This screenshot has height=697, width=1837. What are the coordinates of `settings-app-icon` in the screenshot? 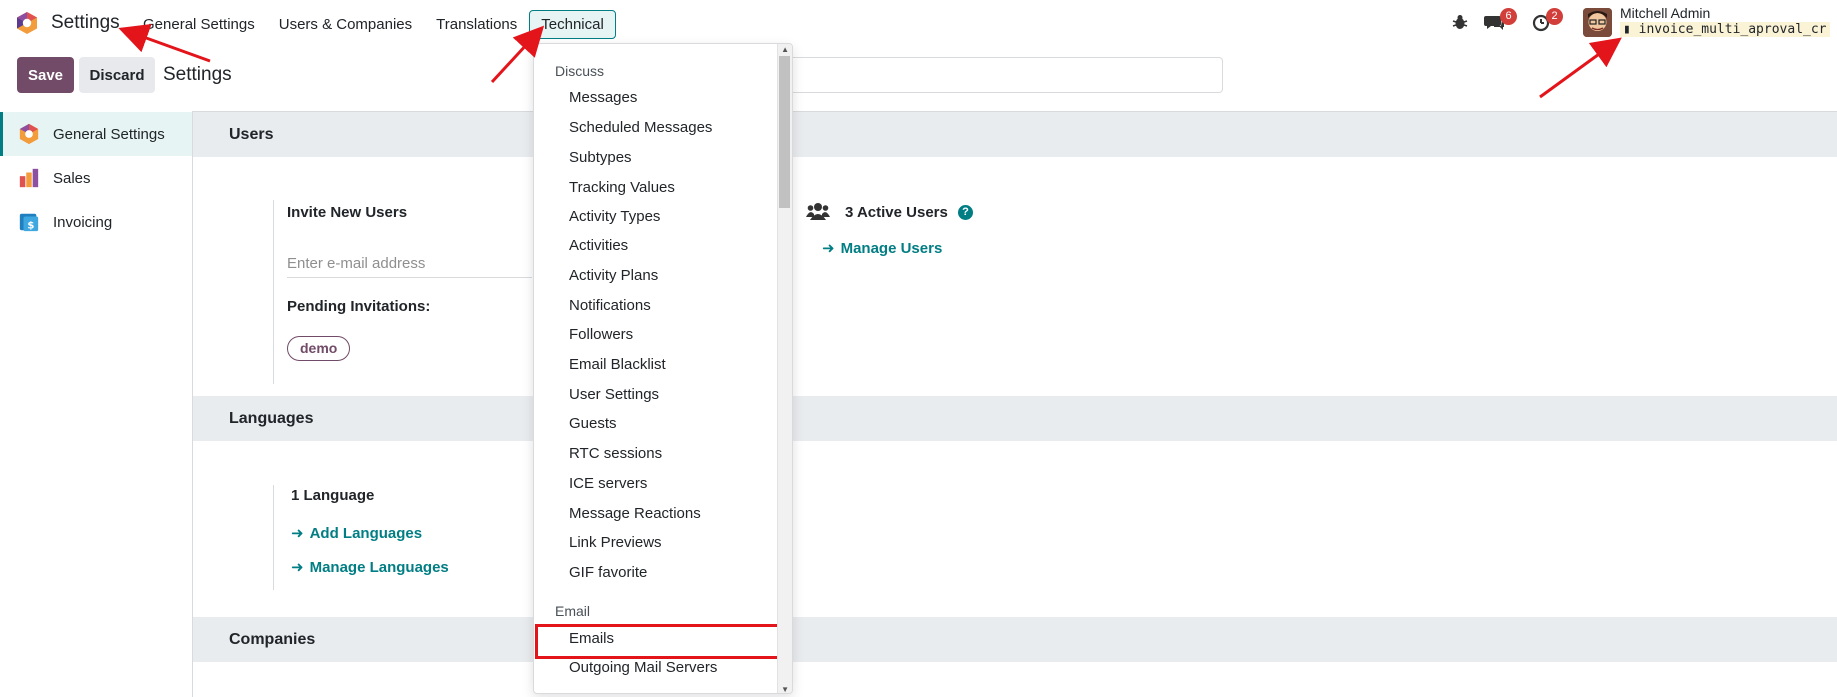 It's located at (29, 134).